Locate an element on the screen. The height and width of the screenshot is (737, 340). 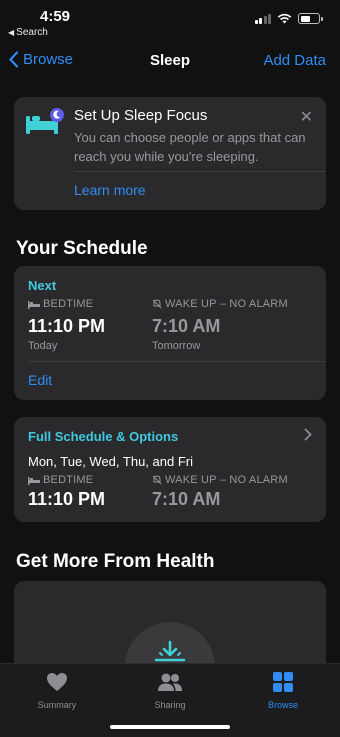
schedule-days: Mon, Tue, Wed, Thu, and Fri is located at coordinates (110, 461).